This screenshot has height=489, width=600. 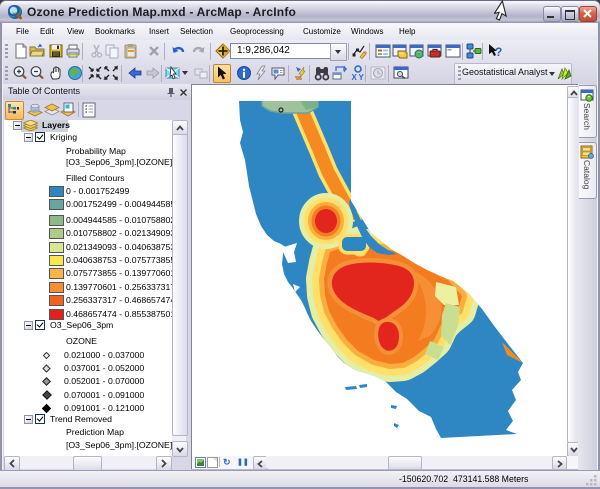 What do you see at coordinates (362, 77) in the screenshot?
I see `svg-text: Y` at bounding box center [362, 77].